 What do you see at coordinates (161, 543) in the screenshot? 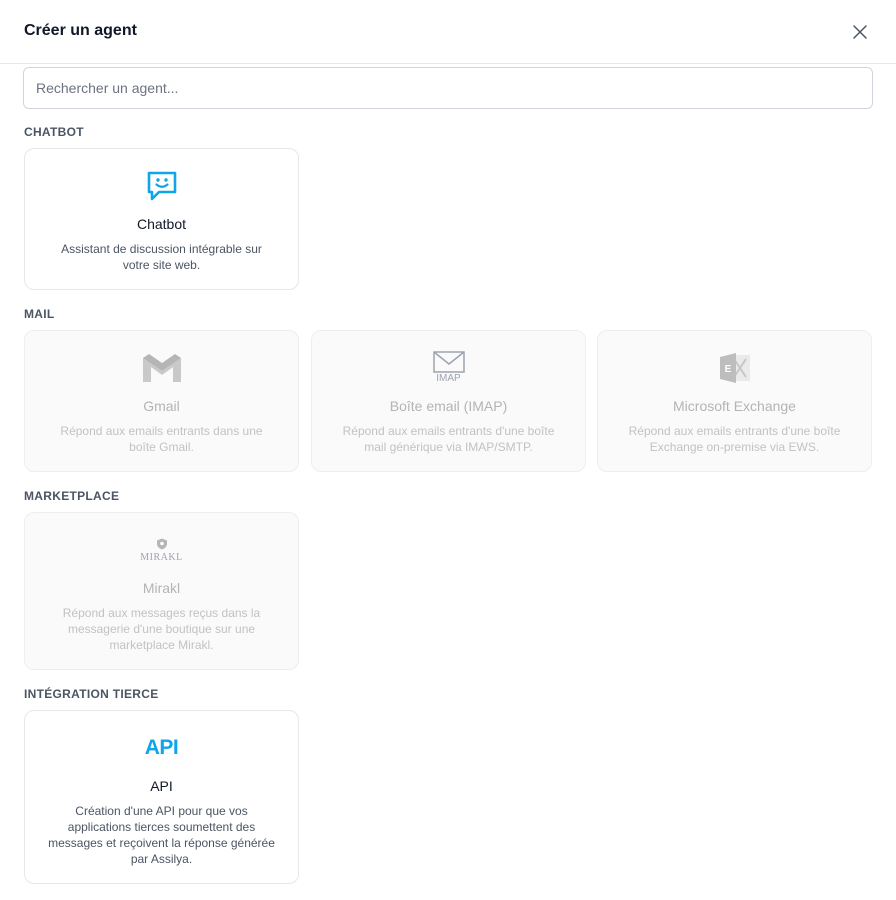
I see `mirakl-logo-icon` at bounding box center [161, 543].